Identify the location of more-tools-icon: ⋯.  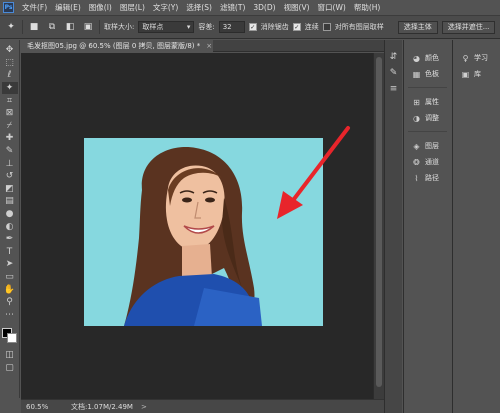
(10, 314).